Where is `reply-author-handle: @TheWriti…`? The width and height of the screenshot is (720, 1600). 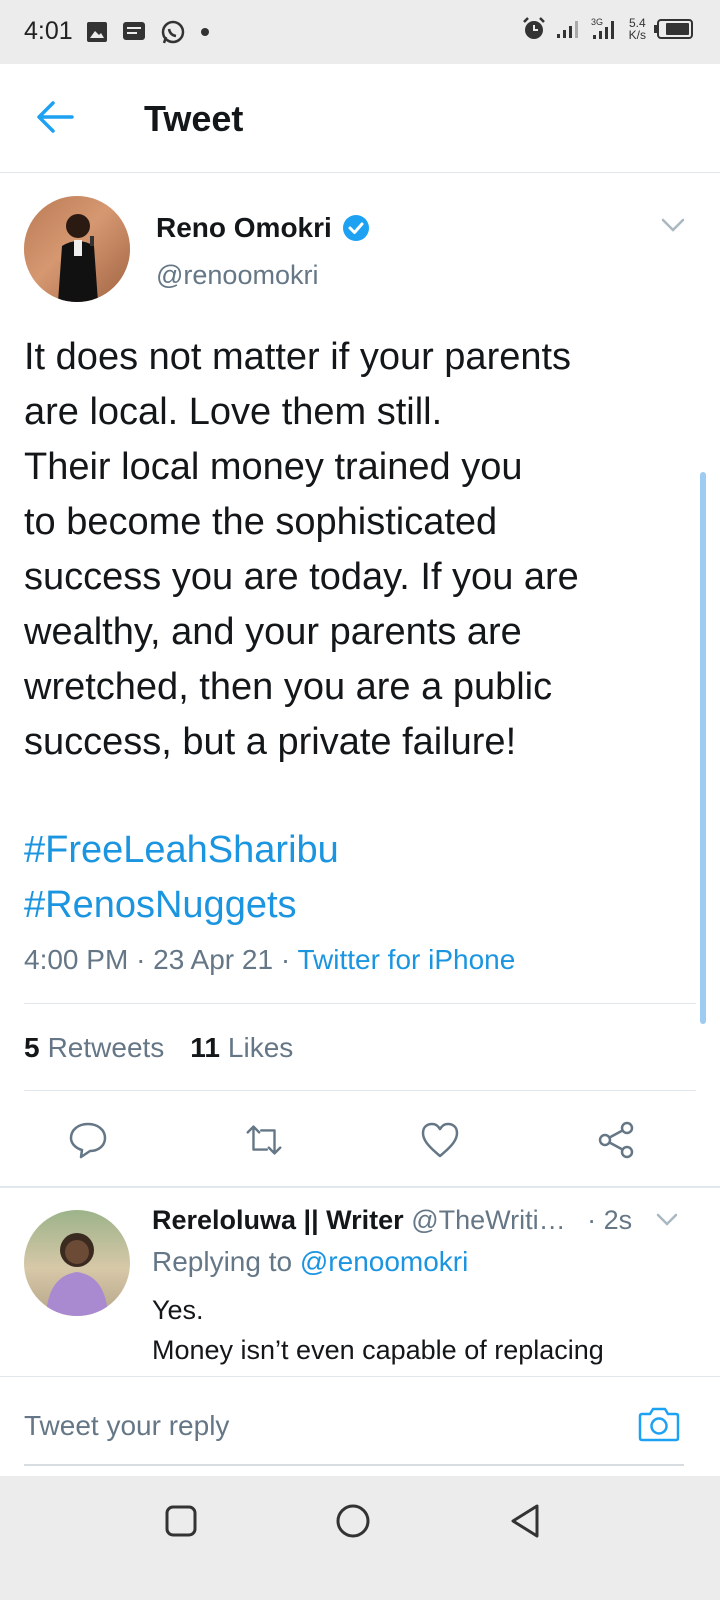 reply-author-handle: @TheWriti… is located at coordinates (488, 1220).